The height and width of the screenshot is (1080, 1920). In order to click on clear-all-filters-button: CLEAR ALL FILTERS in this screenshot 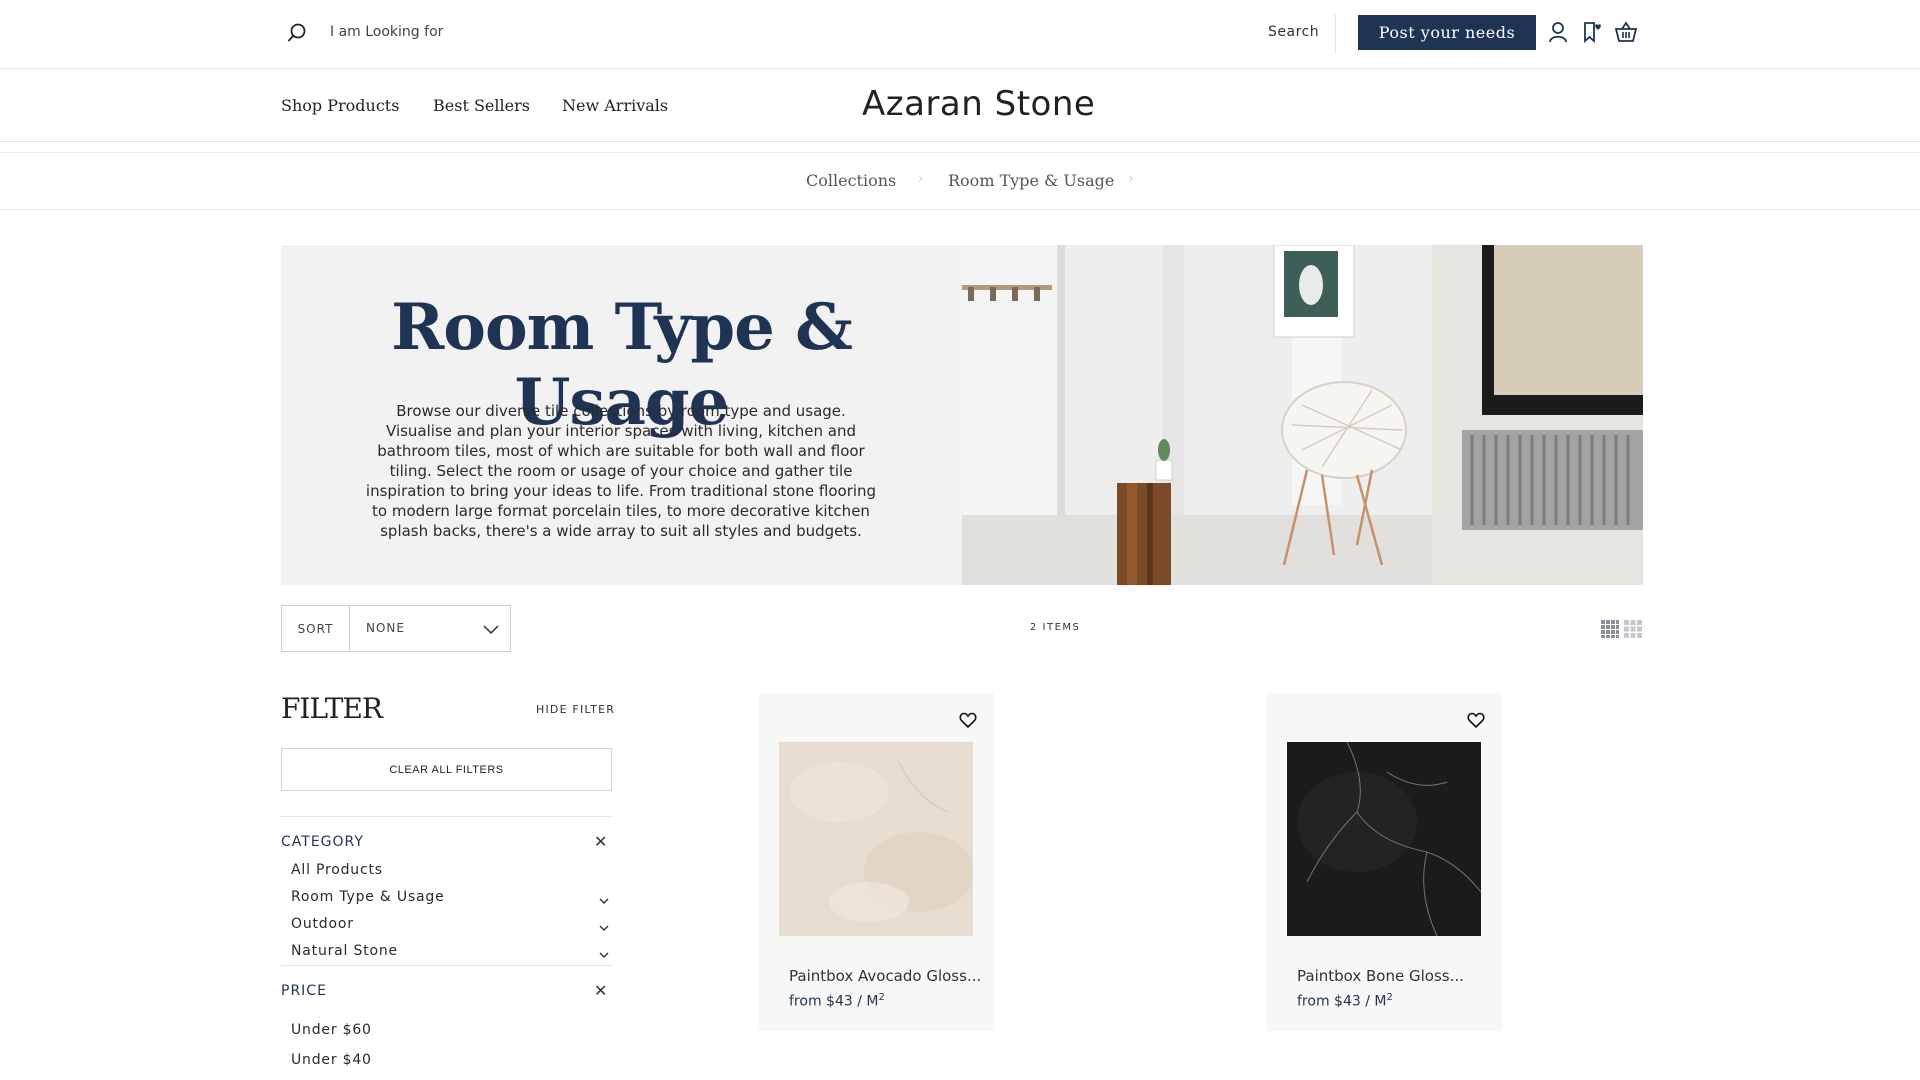, I will do `click(446, 769)`.